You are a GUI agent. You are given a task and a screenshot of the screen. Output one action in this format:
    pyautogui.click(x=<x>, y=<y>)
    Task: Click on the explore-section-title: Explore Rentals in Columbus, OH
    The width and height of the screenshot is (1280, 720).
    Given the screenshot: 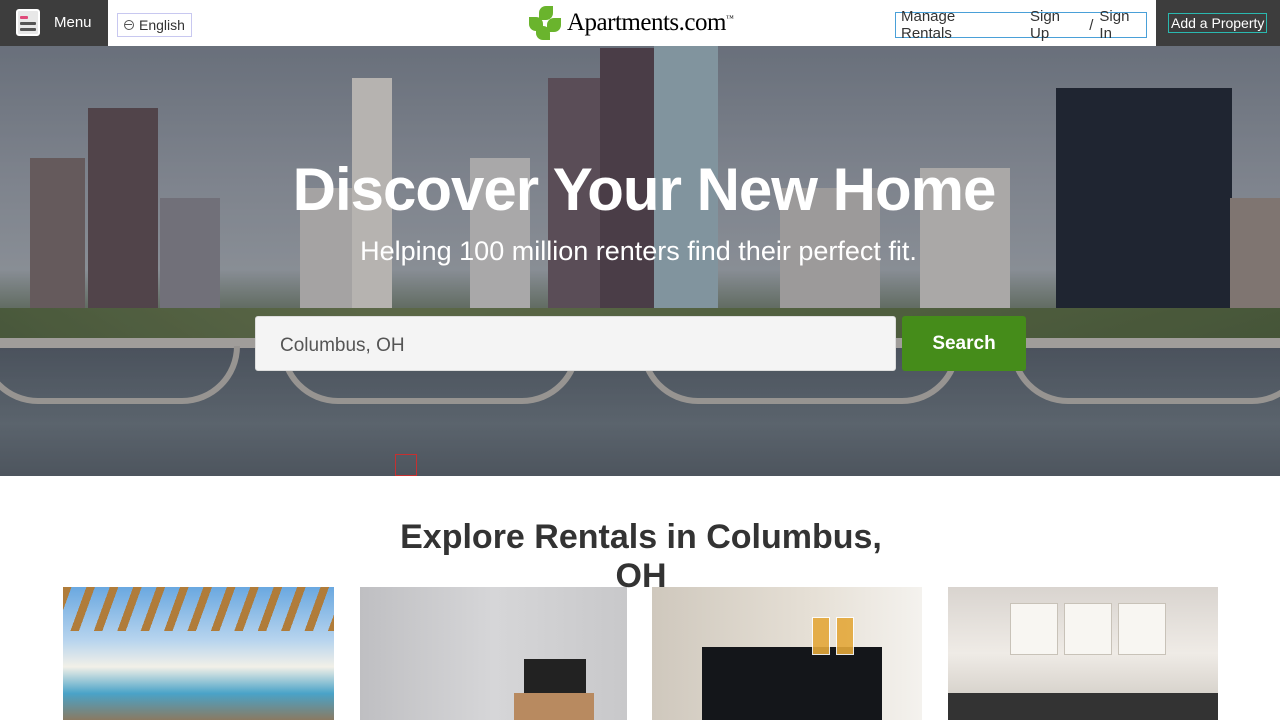 What is the action you would take?
    pyautogui.click(x=641, y=556)
    